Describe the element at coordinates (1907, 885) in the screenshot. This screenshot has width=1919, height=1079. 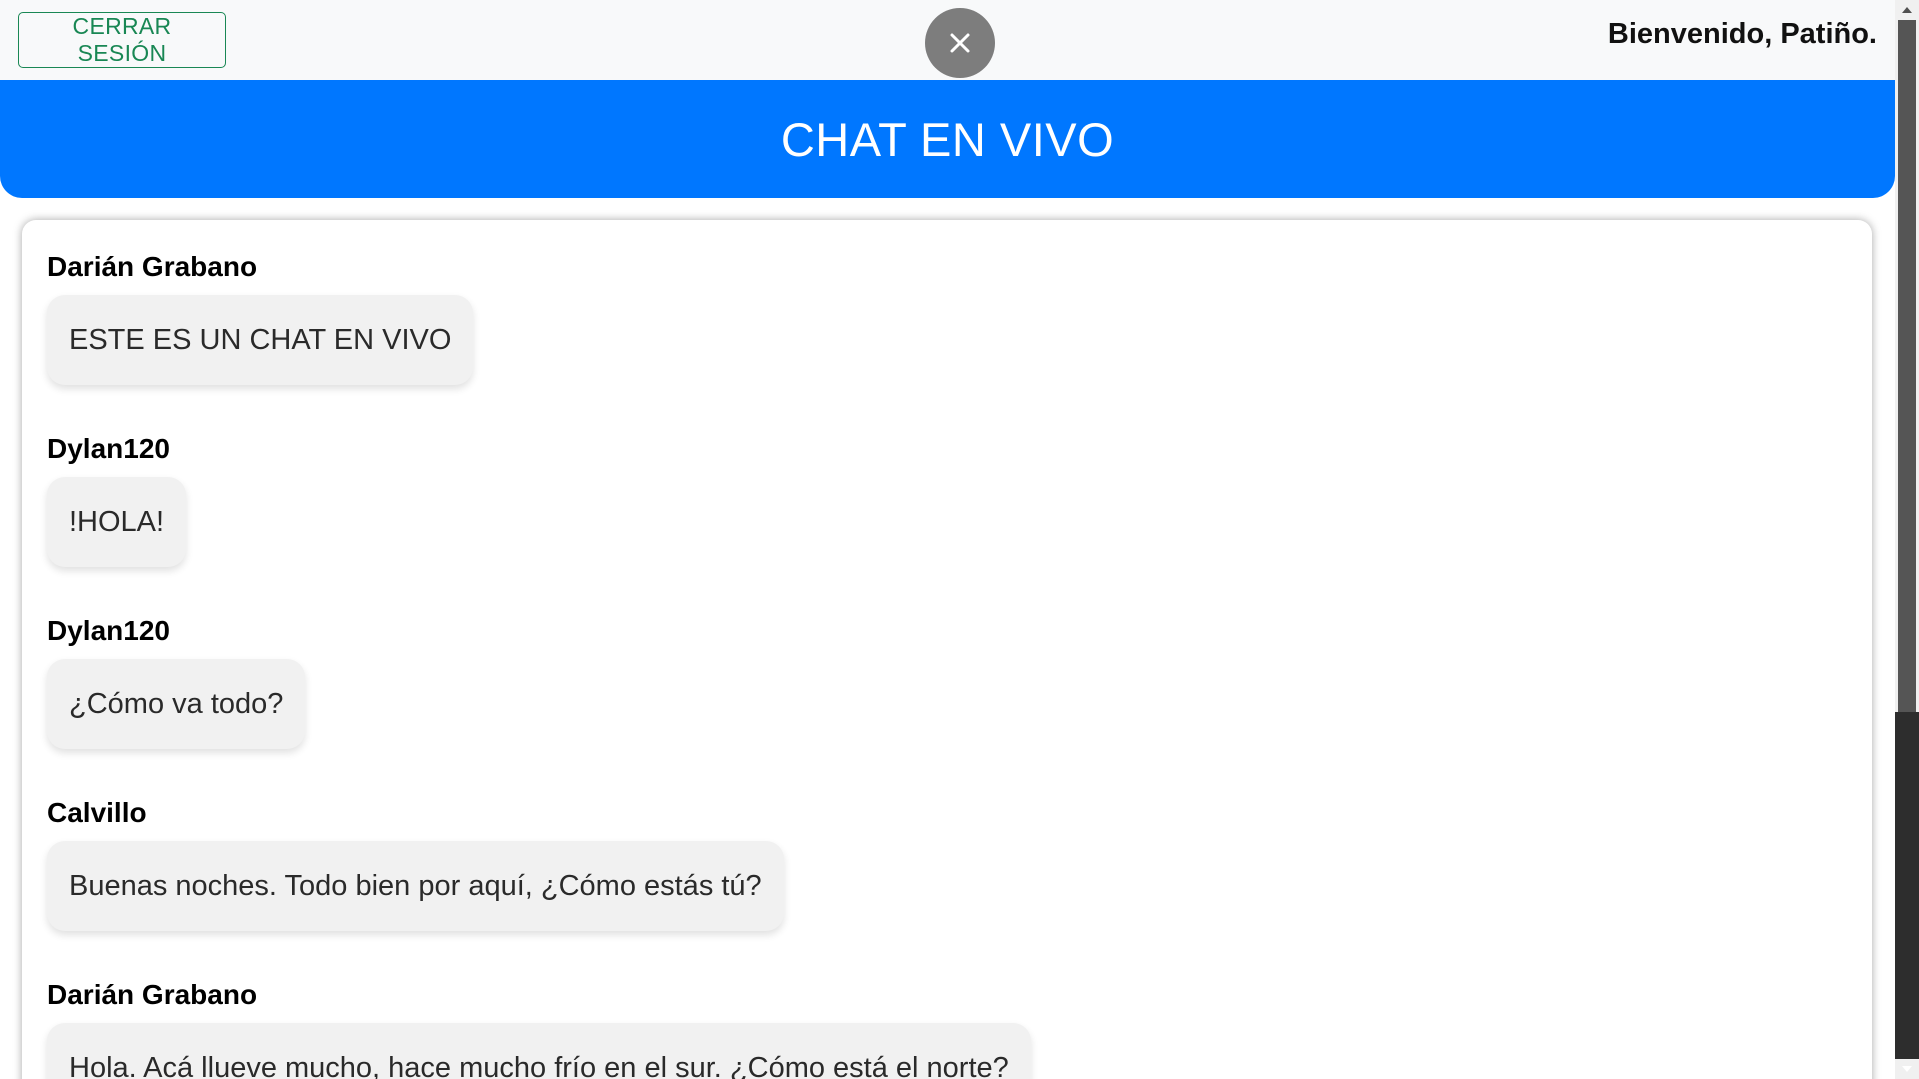
I see `scroll-track` at that location.